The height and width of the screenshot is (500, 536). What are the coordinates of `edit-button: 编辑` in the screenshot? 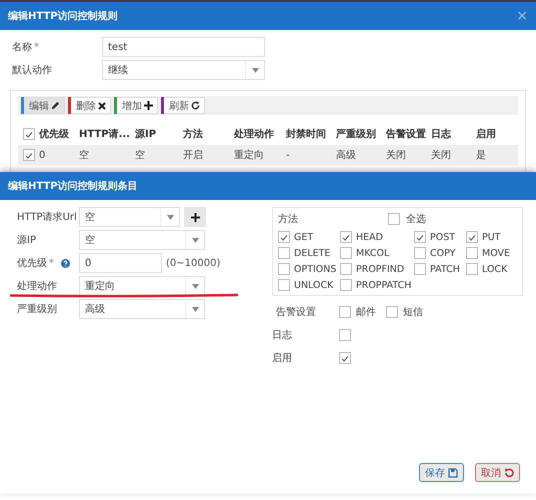 It's located at (43, 105).